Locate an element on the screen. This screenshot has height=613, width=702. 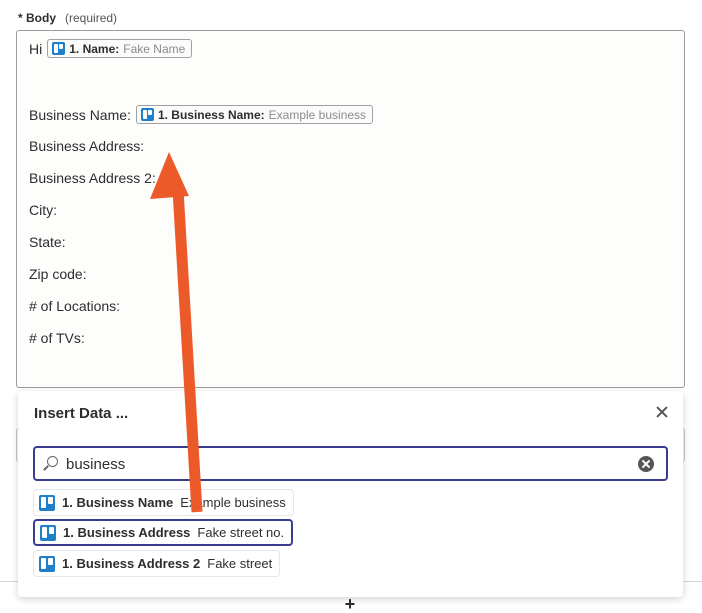
annotation-arrow is located at coordinates (176, 332).